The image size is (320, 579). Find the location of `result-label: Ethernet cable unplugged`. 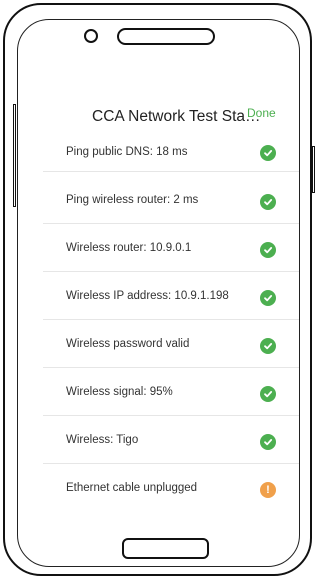

result-label: Ethernet cable unplugged is located at coordinates (132, 488).